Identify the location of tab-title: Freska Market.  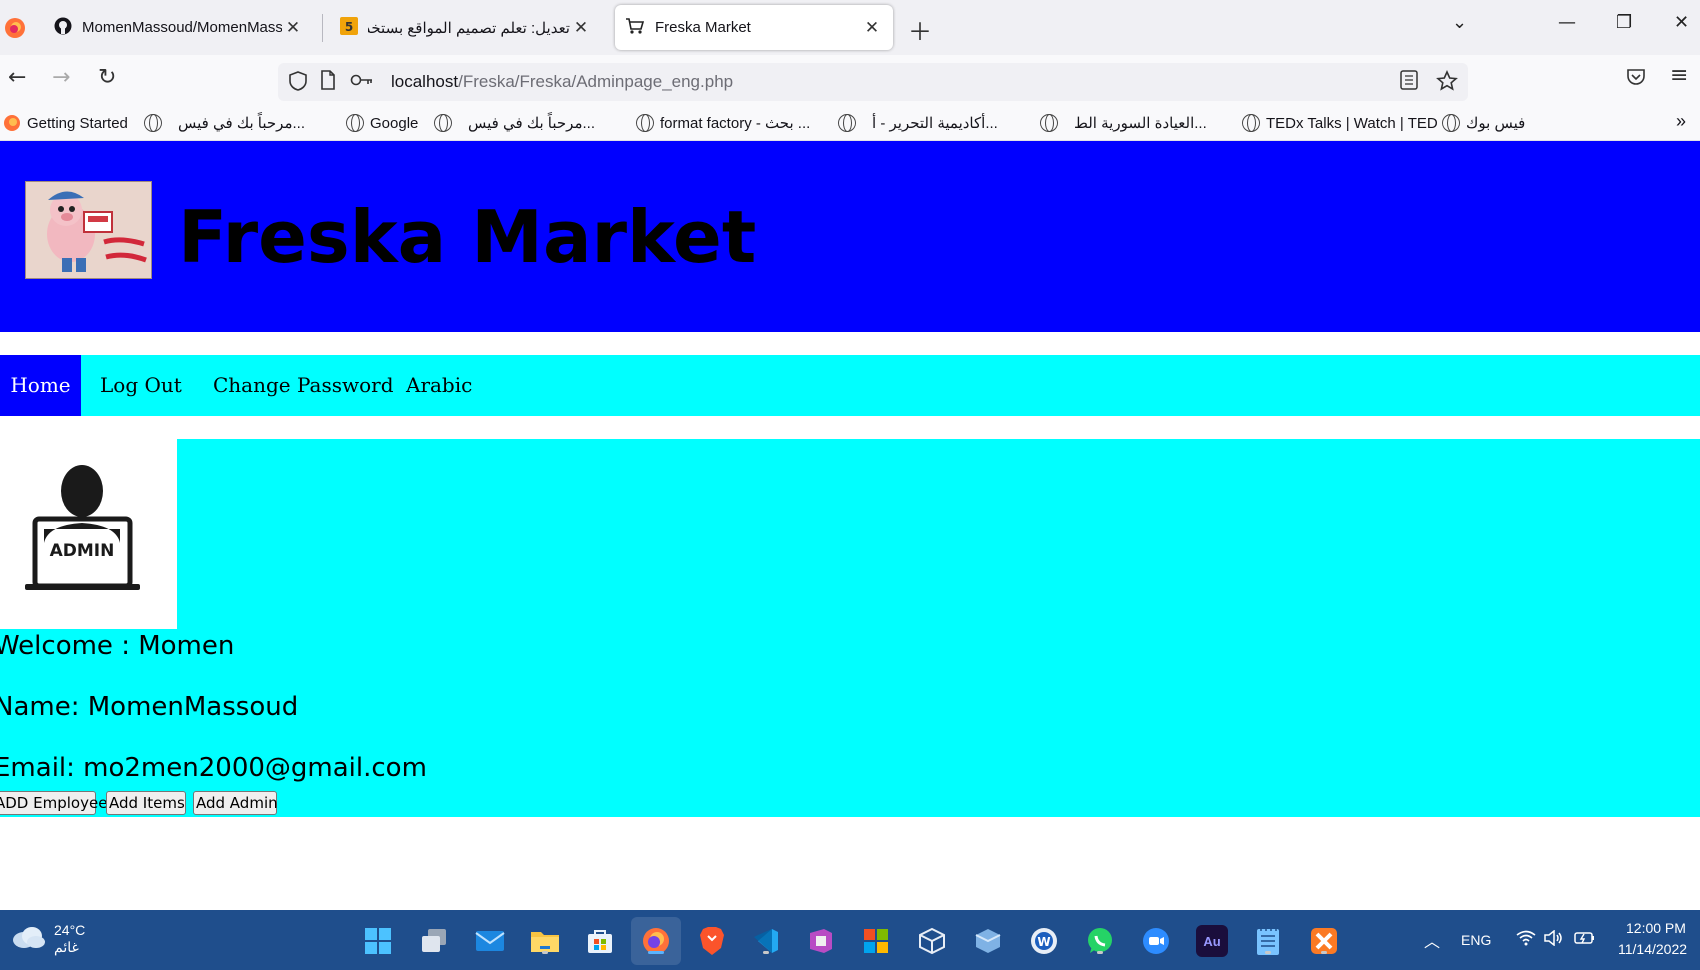
(703, 27).